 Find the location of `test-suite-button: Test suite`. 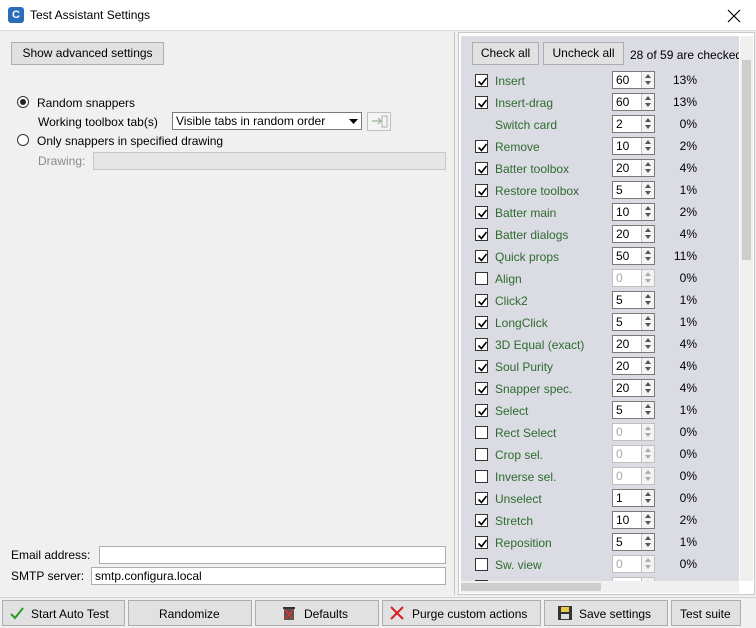

test-suite-button: Test suite is located at coordinates (706, 613).